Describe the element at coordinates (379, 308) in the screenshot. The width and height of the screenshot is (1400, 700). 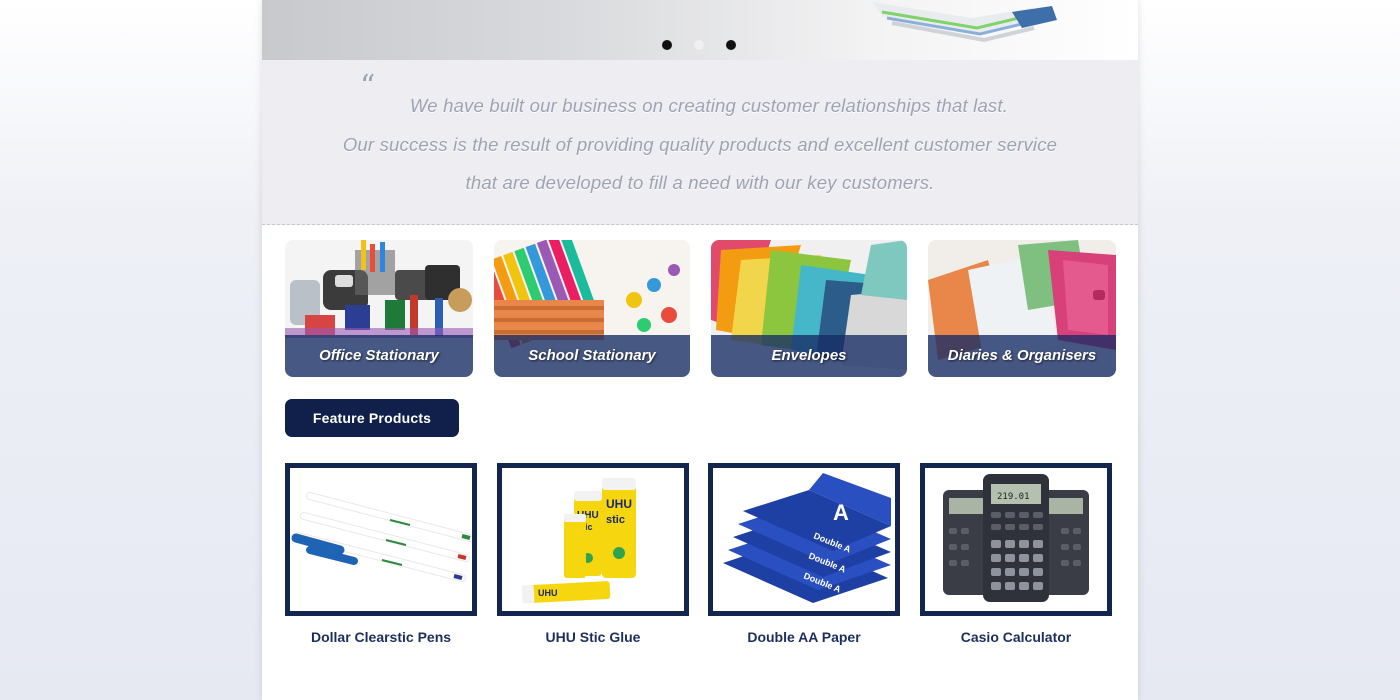
I see `category-office-stationary: Office Stationary` at that location.